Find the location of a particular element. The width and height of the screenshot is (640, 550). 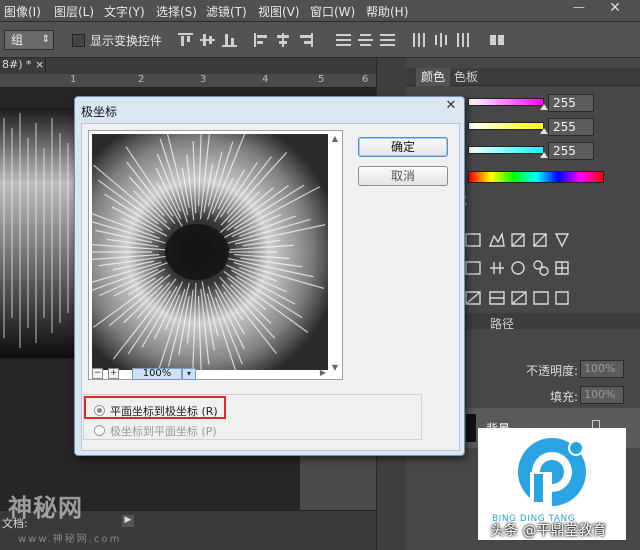

opacity-label: 不透明度: is located at coordinates (552, 371).